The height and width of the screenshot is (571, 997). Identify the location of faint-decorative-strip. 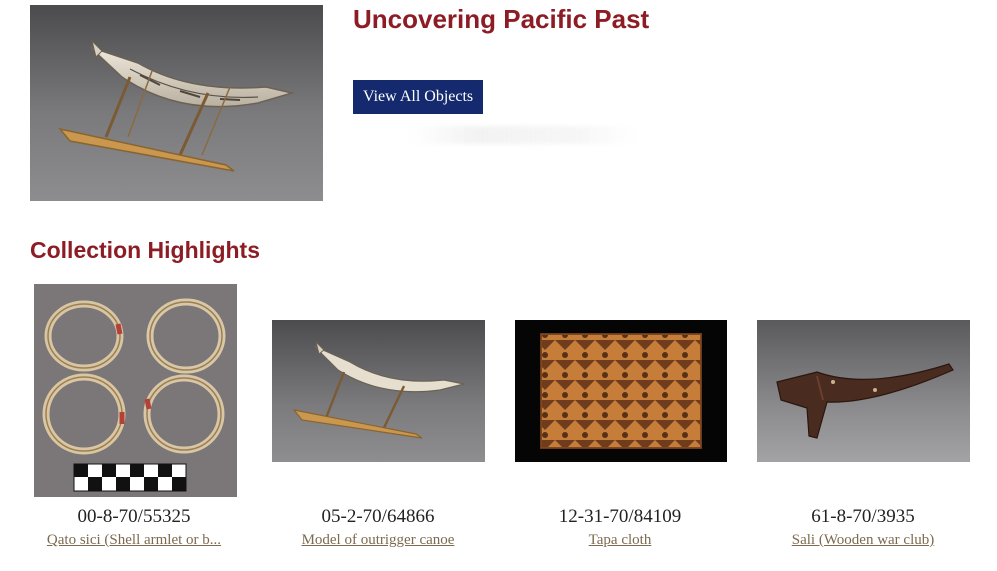
(522, 135).